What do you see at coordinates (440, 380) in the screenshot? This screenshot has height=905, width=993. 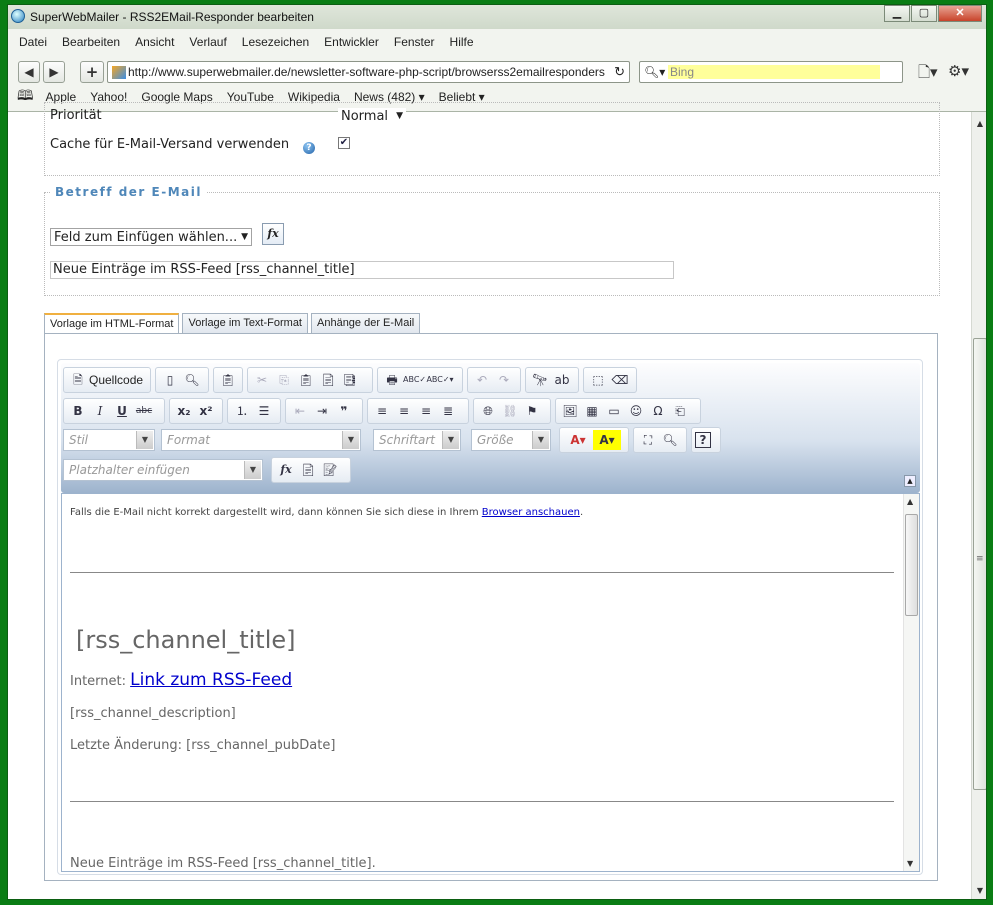 I see `spellcheck-as-you-type-icon: ABC✓▾` at bounding box center [440, 380].